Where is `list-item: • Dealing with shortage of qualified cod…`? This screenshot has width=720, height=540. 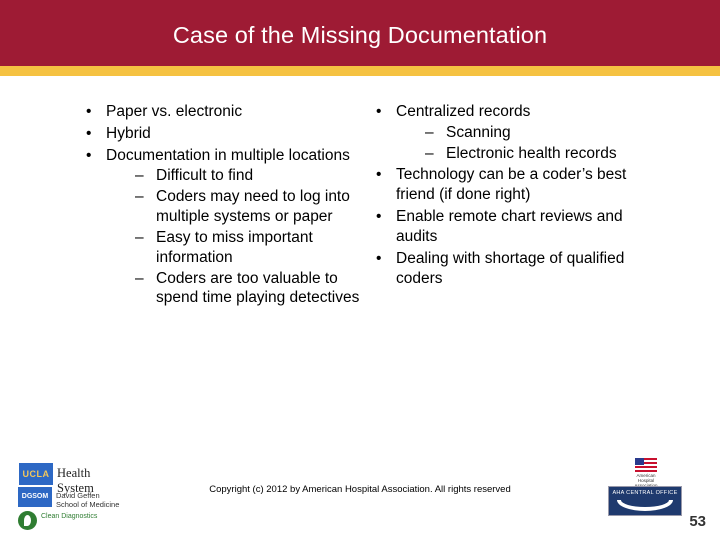 list-item: • Dealing with shortage of qualified cod… is located at coordinates (516, 269).